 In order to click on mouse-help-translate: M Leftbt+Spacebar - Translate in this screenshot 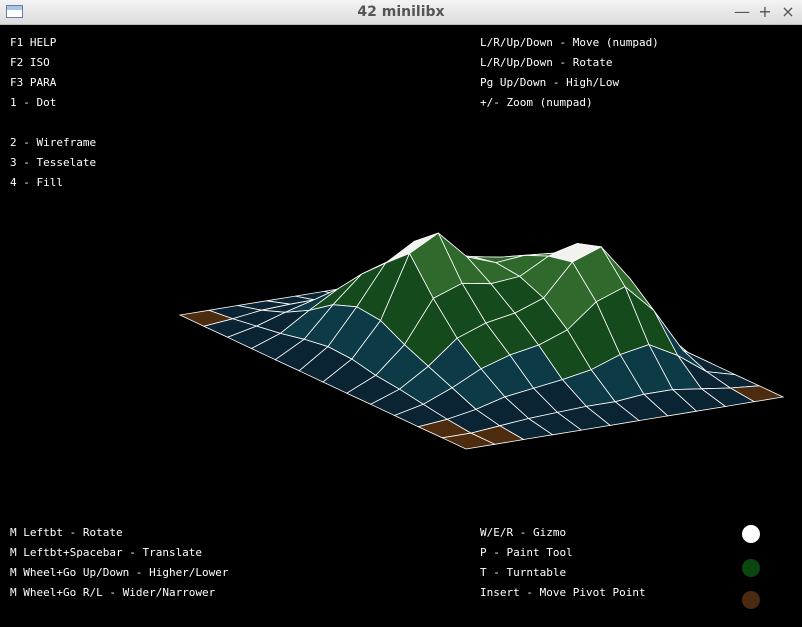, I will do `click(106, 552)`.